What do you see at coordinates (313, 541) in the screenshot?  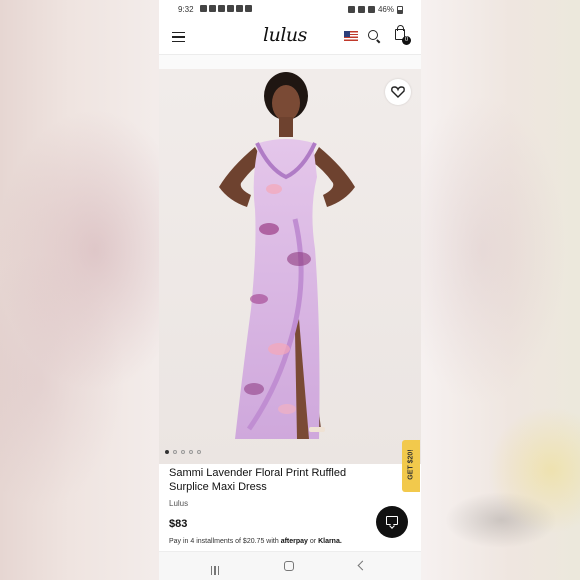 I see `or-text: or` at bounding box center [313, 541].